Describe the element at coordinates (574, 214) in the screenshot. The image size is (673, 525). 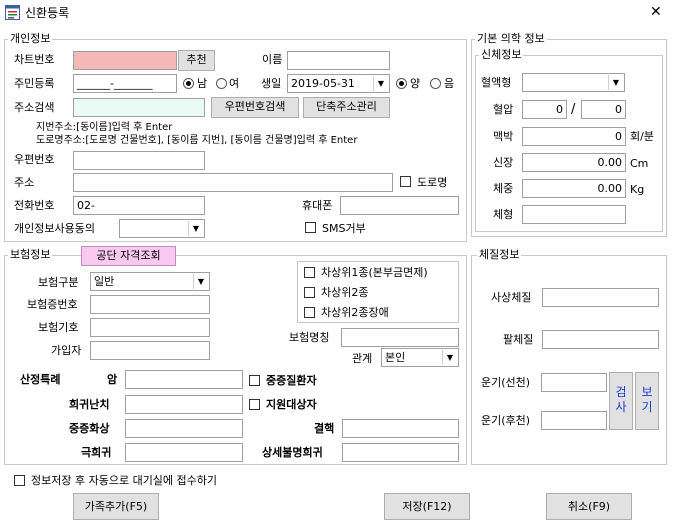
I see `body-shape-input` at that location.